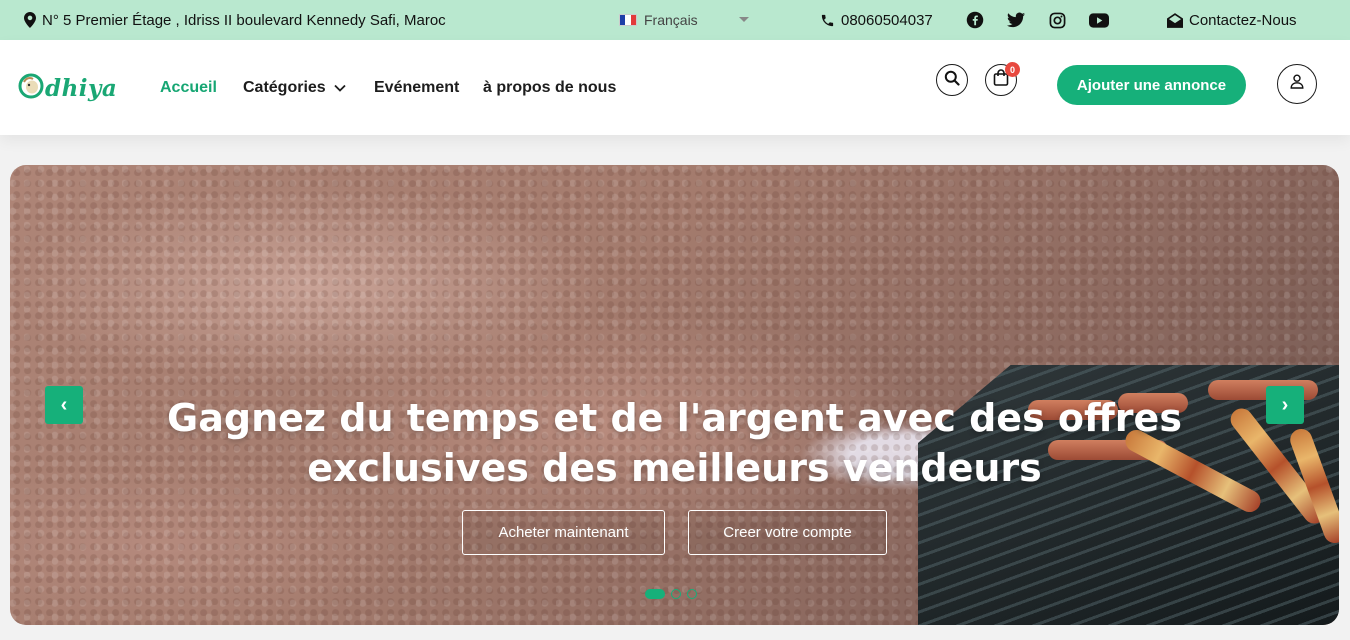 This screenshot has width=1350, height=640. What do you see at coordinates (628, 20) in the screenshot?
I see `france-flag-icon` at bounding box center [628, 20].